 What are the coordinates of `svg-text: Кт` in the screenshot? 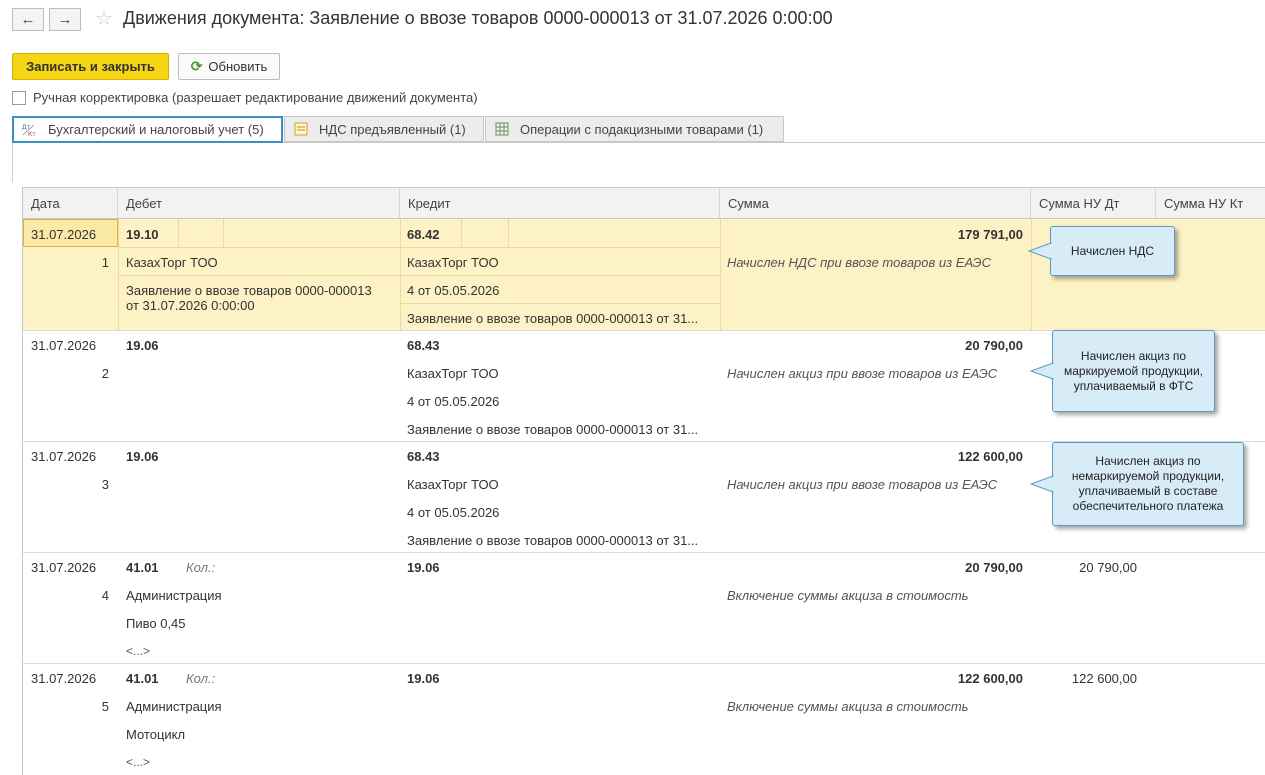 It's located at (32, 134).